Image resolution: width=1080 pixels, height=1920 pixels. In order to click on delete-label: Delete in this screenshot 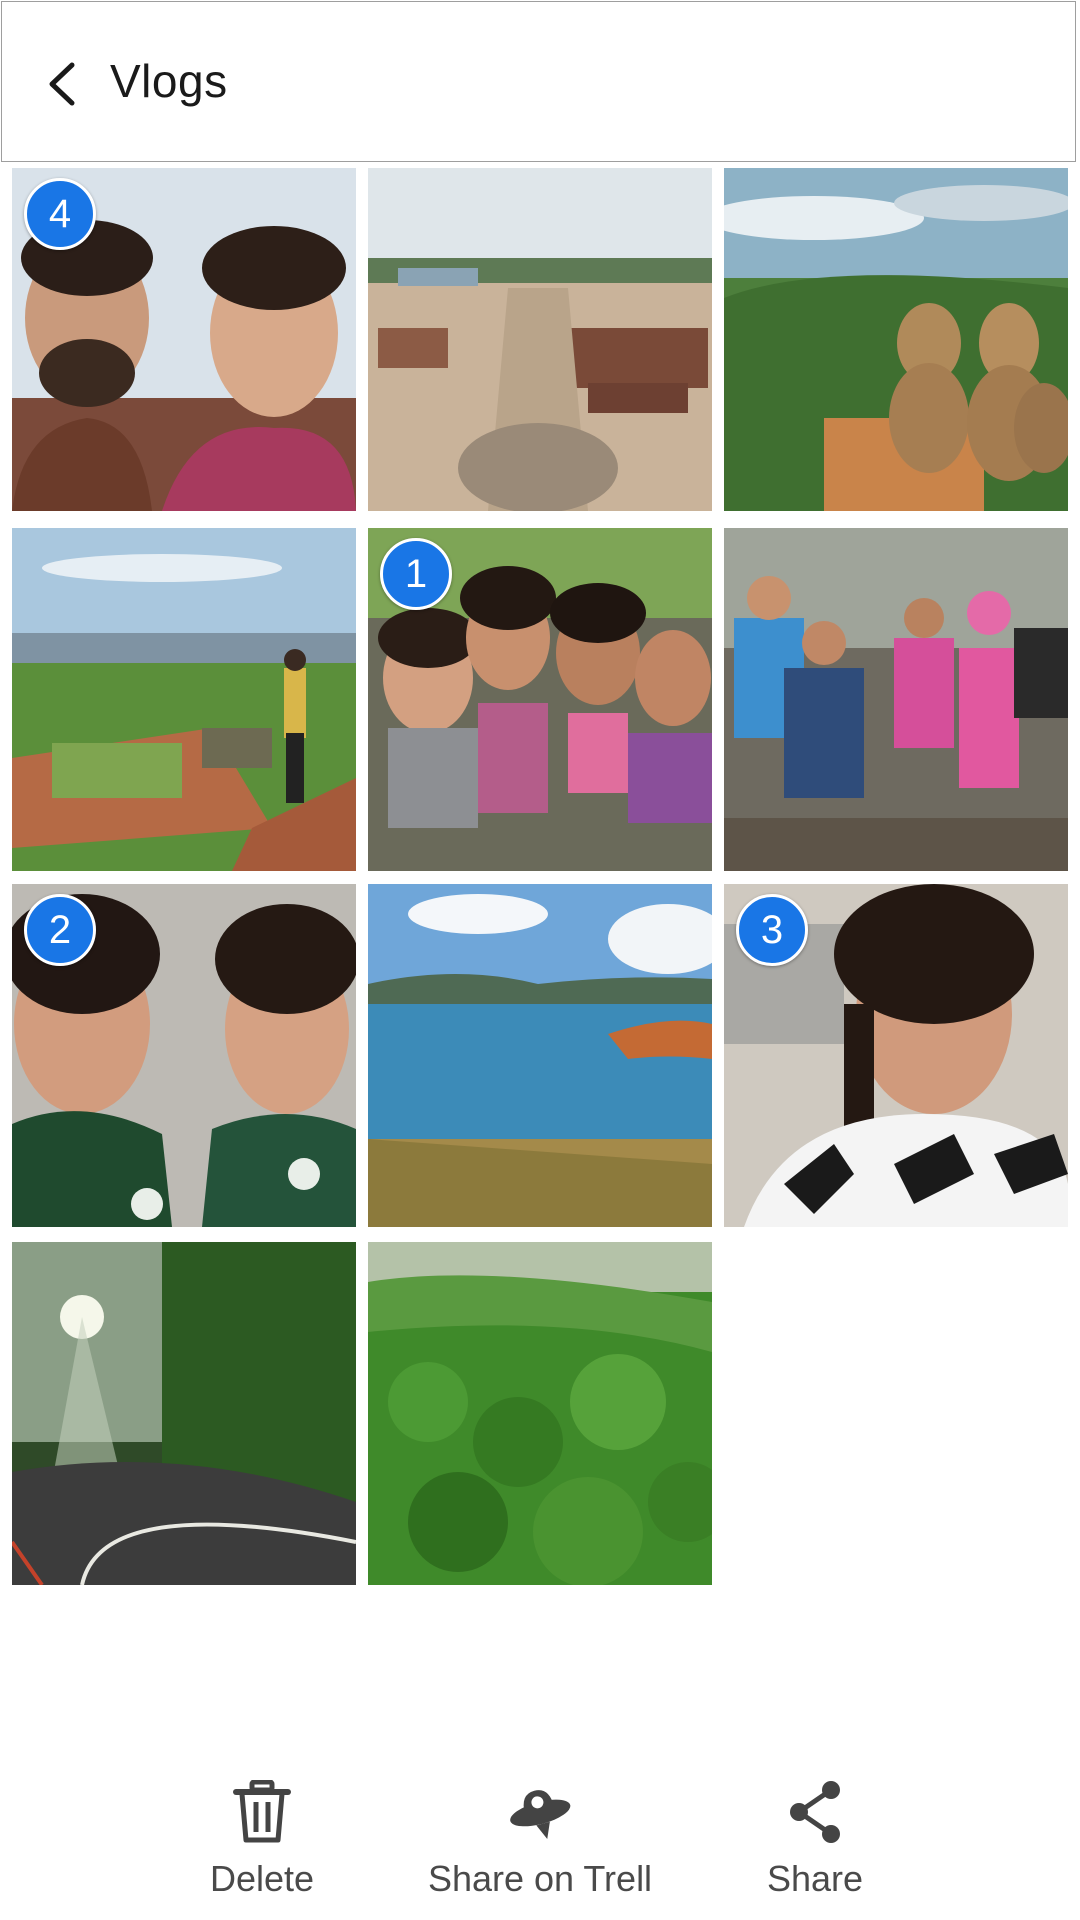, I will do `click(262, 1878)`.